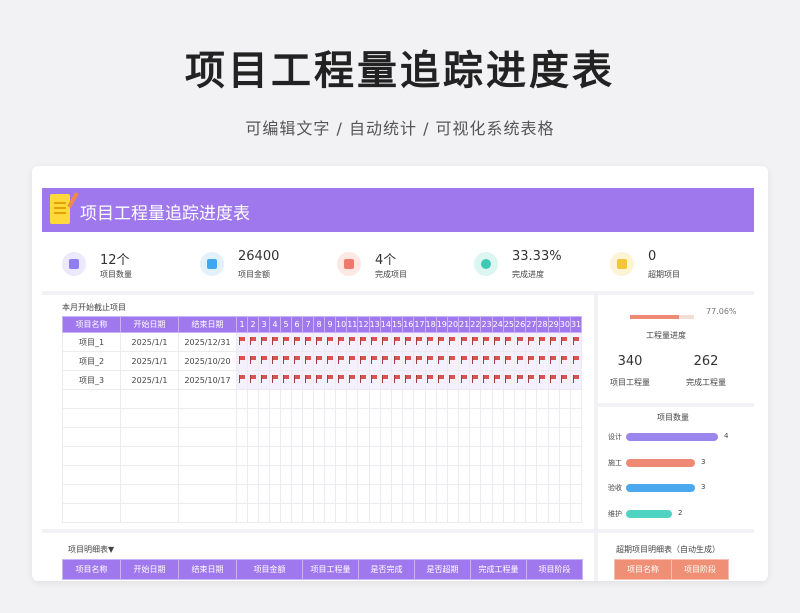 This screenshot has width=800, height=613. Describe the element at coordinates (330, 324) in the screenshot. I see `day-header: 9` at that location.